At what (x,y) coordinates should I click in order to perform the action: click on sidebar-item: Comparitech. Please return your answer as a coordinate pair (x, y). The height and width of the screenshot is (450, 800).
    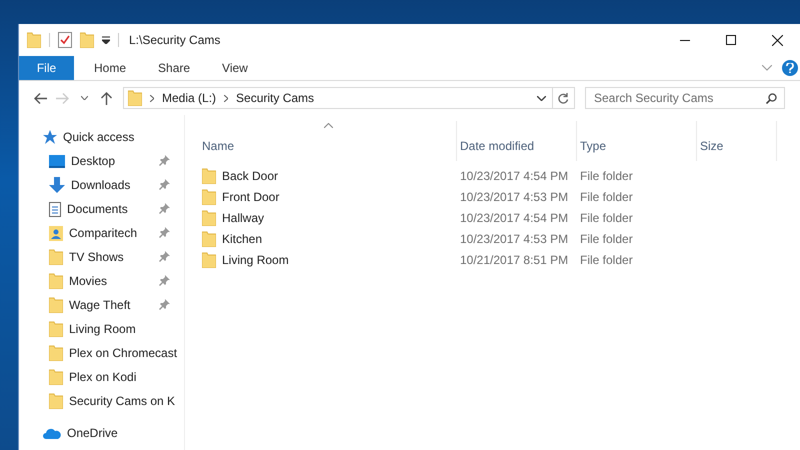
    Looking at the image, I should click on (103, 233).